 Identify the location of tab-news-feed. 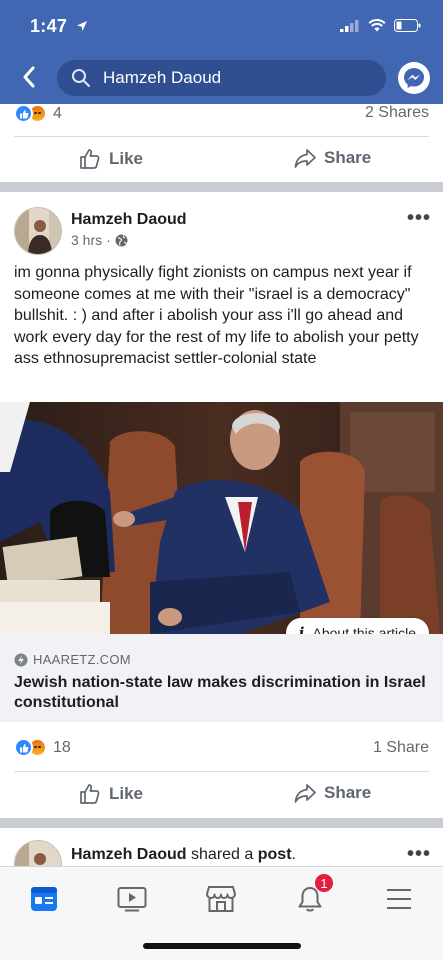
(44, 899).